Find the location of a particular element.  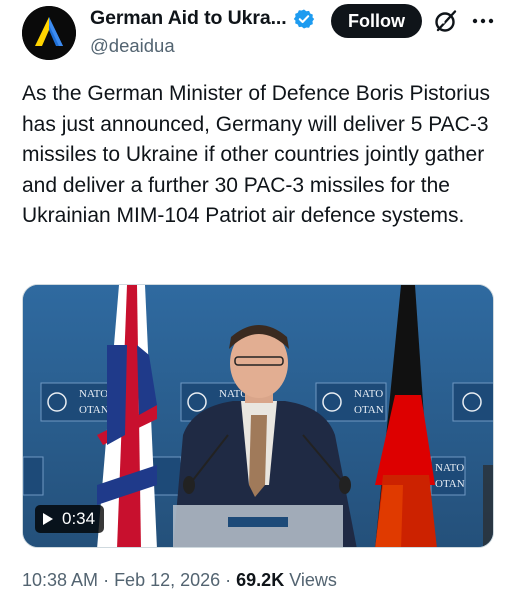

author-handle: @deaidua is located at coordinates (132, 46).